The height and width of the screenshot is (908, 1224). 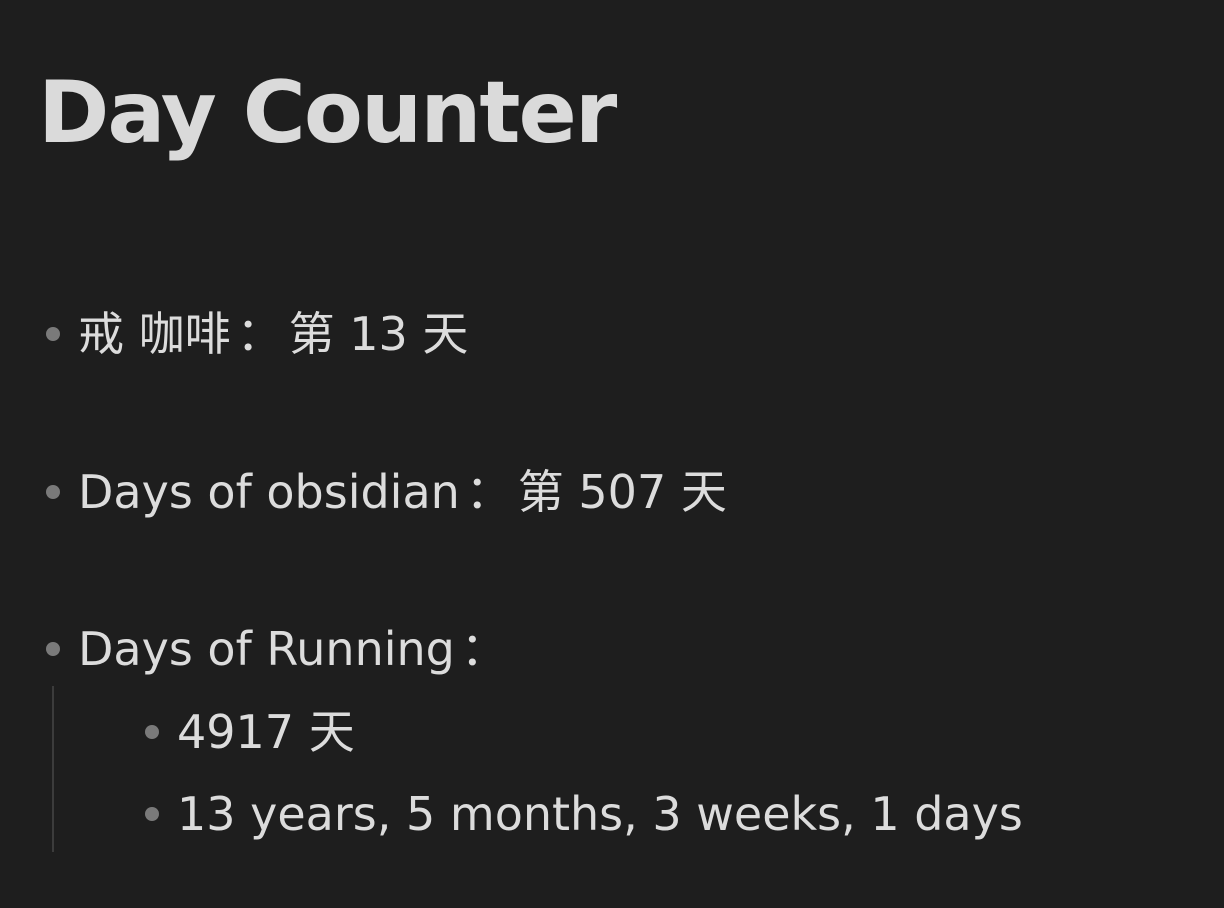 I want to click on list-item-label: Days of Running, so click(x=266, y=649).